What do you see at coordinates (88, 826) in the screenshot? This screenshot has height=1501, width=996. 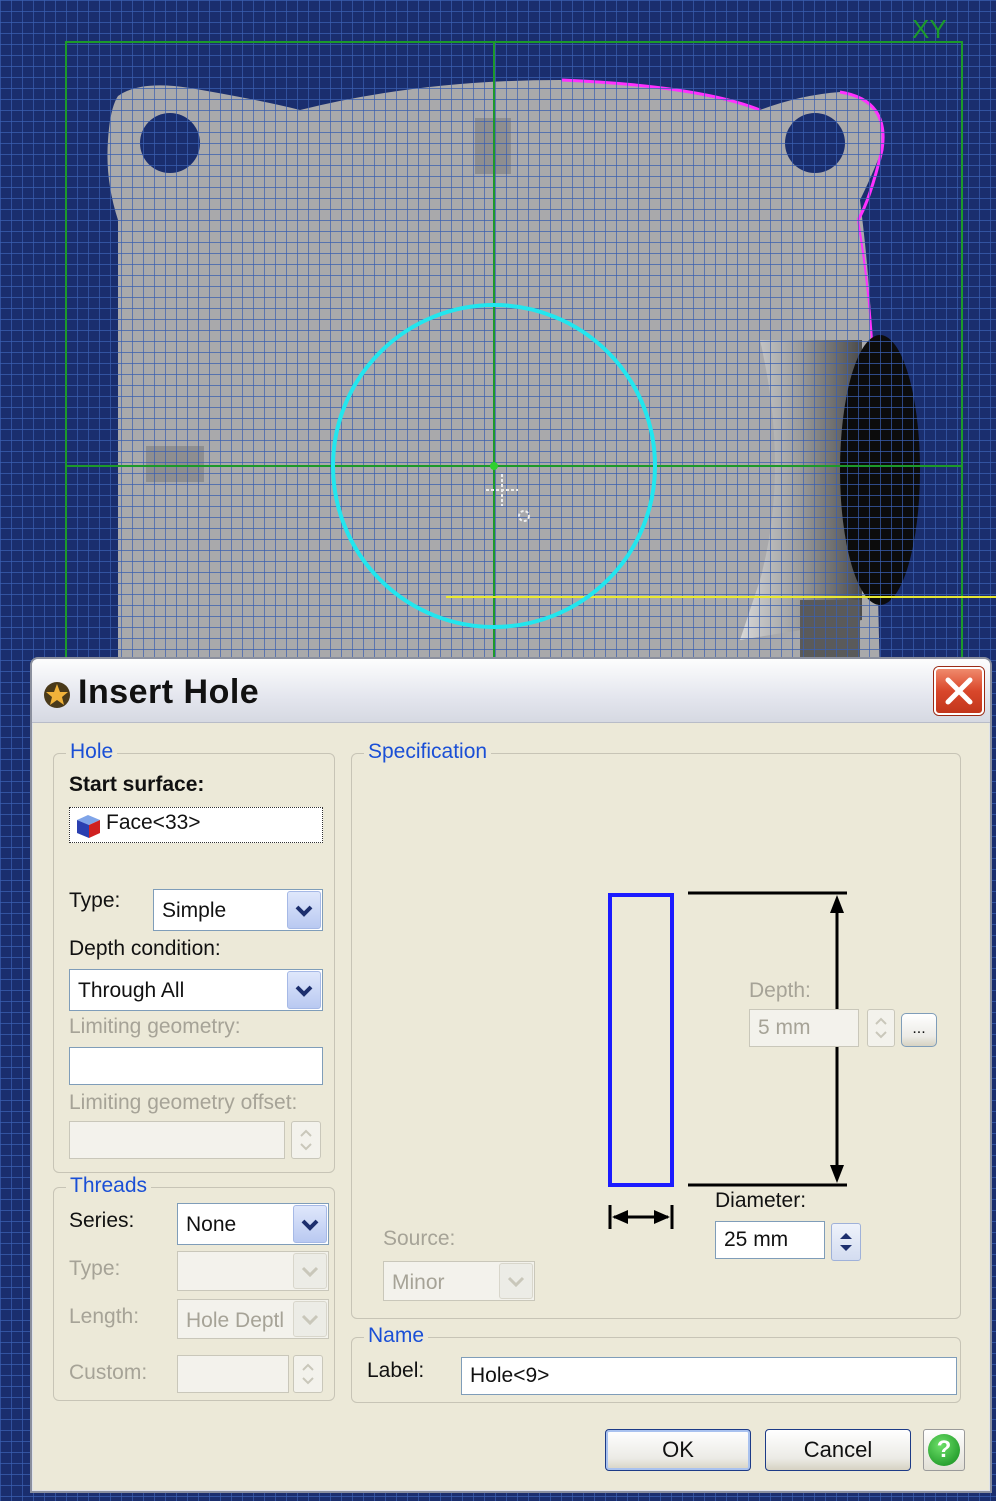 I see `face-selection-icon` at bounding box center [88, 826].